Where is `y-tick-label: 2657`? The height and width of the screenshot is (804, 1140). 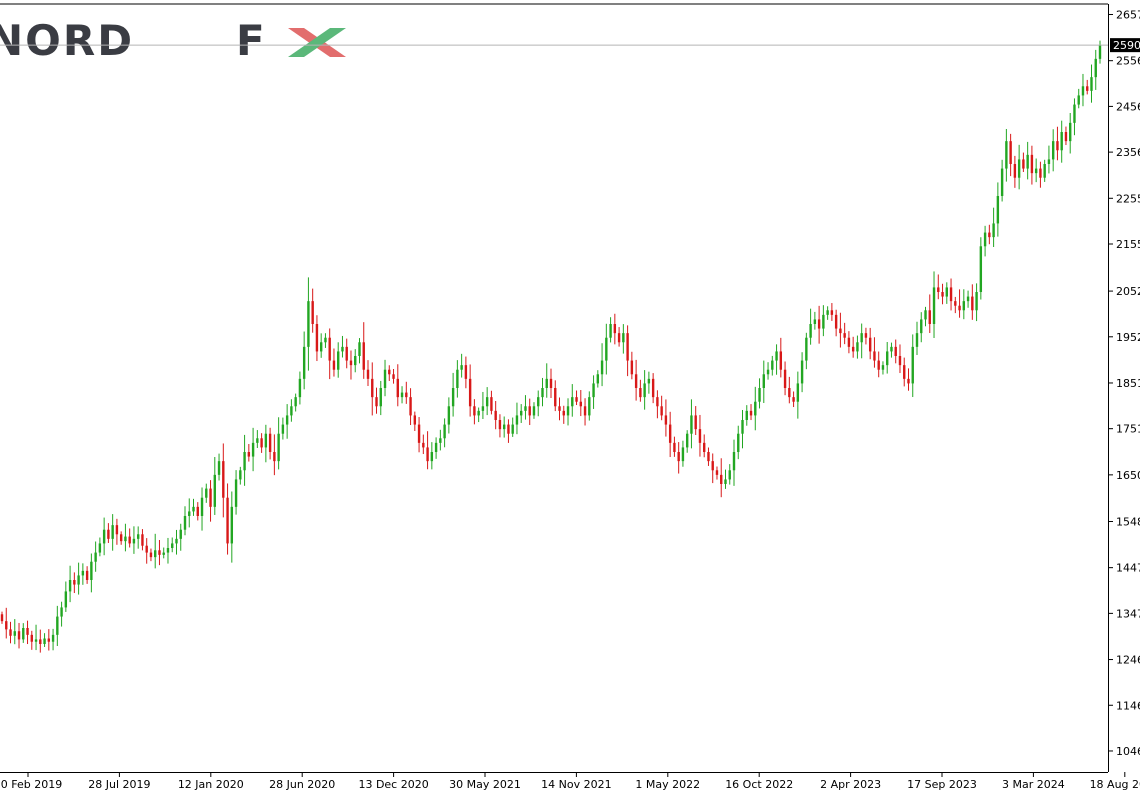 y-tick-label: 2657 is located at coordinates (1128, 15).